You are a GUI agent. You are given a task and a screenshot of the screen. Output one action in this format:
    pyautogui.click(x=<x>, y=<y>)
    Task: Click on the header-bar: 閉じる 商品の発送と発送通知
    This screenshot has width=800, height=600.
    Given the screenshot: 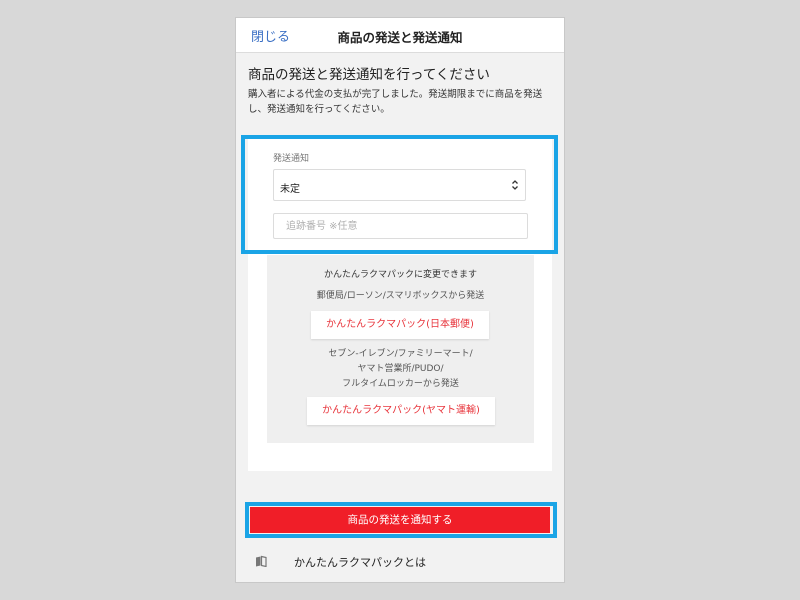 What is the action you would take?
    pyautogui.click(x=400, y=35)
    